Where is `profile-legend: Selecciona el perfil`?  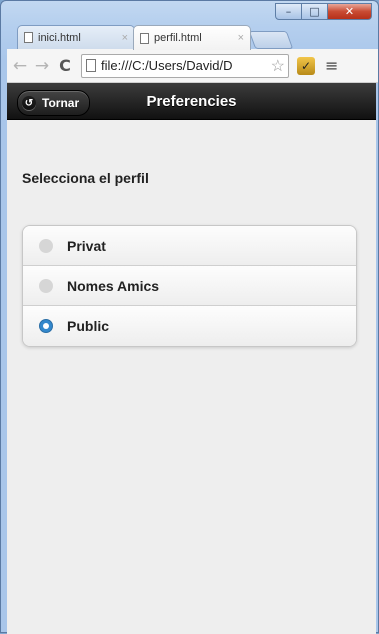
profile-legend: Selecciona el perfil is located at coordinates (85, 178).